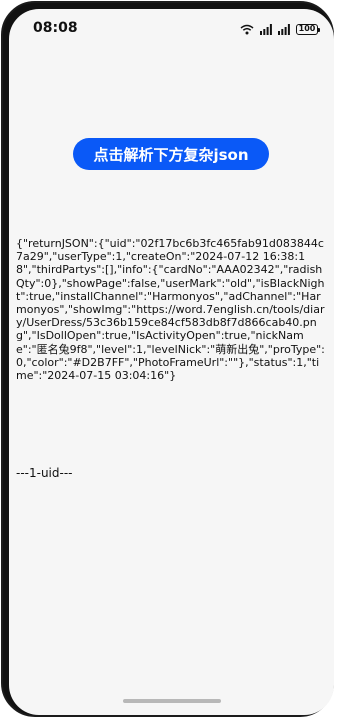 The width and height of the screenshot is (337, 720). What do you see at coordinates (172, 701) in the screenshot?
I see `home-indicator` at bounding box center [172, 701].